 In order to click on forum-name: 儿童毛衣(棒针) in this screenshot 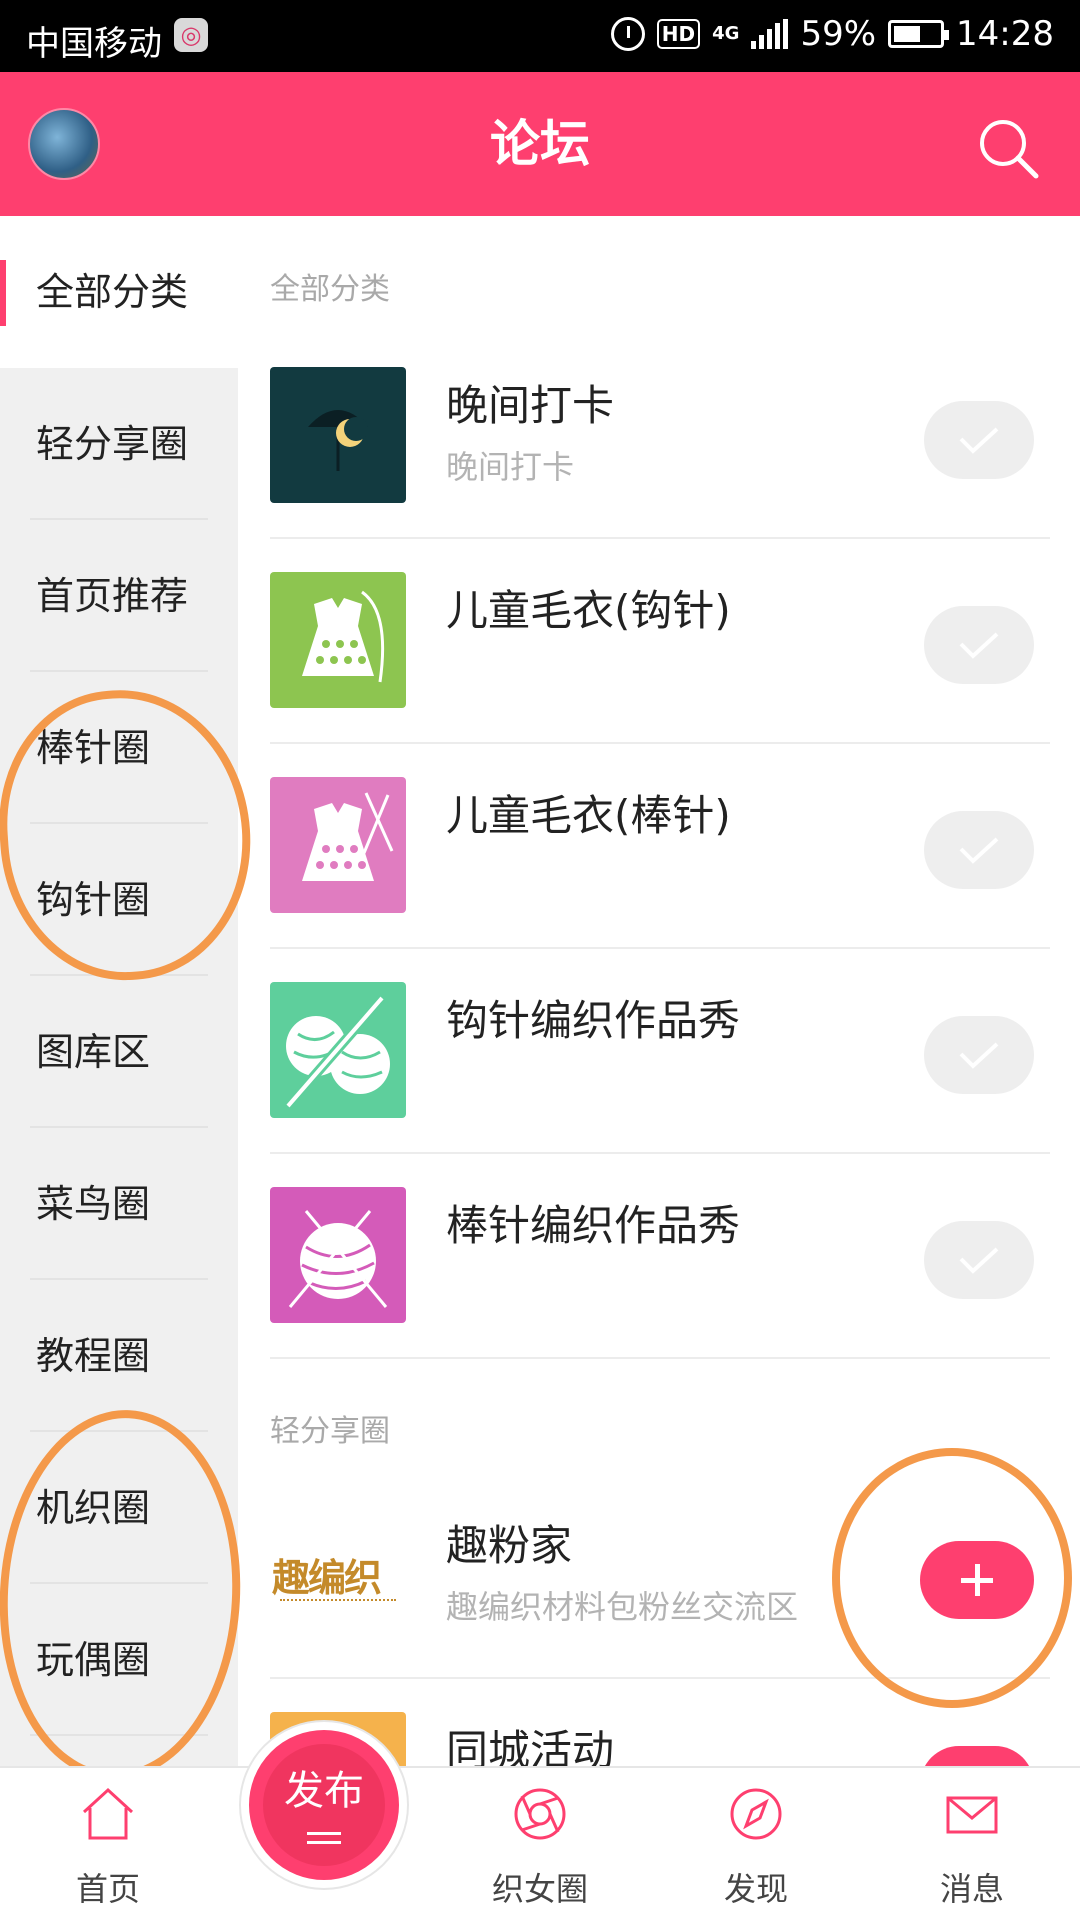, I will do `click(588, 815)`.